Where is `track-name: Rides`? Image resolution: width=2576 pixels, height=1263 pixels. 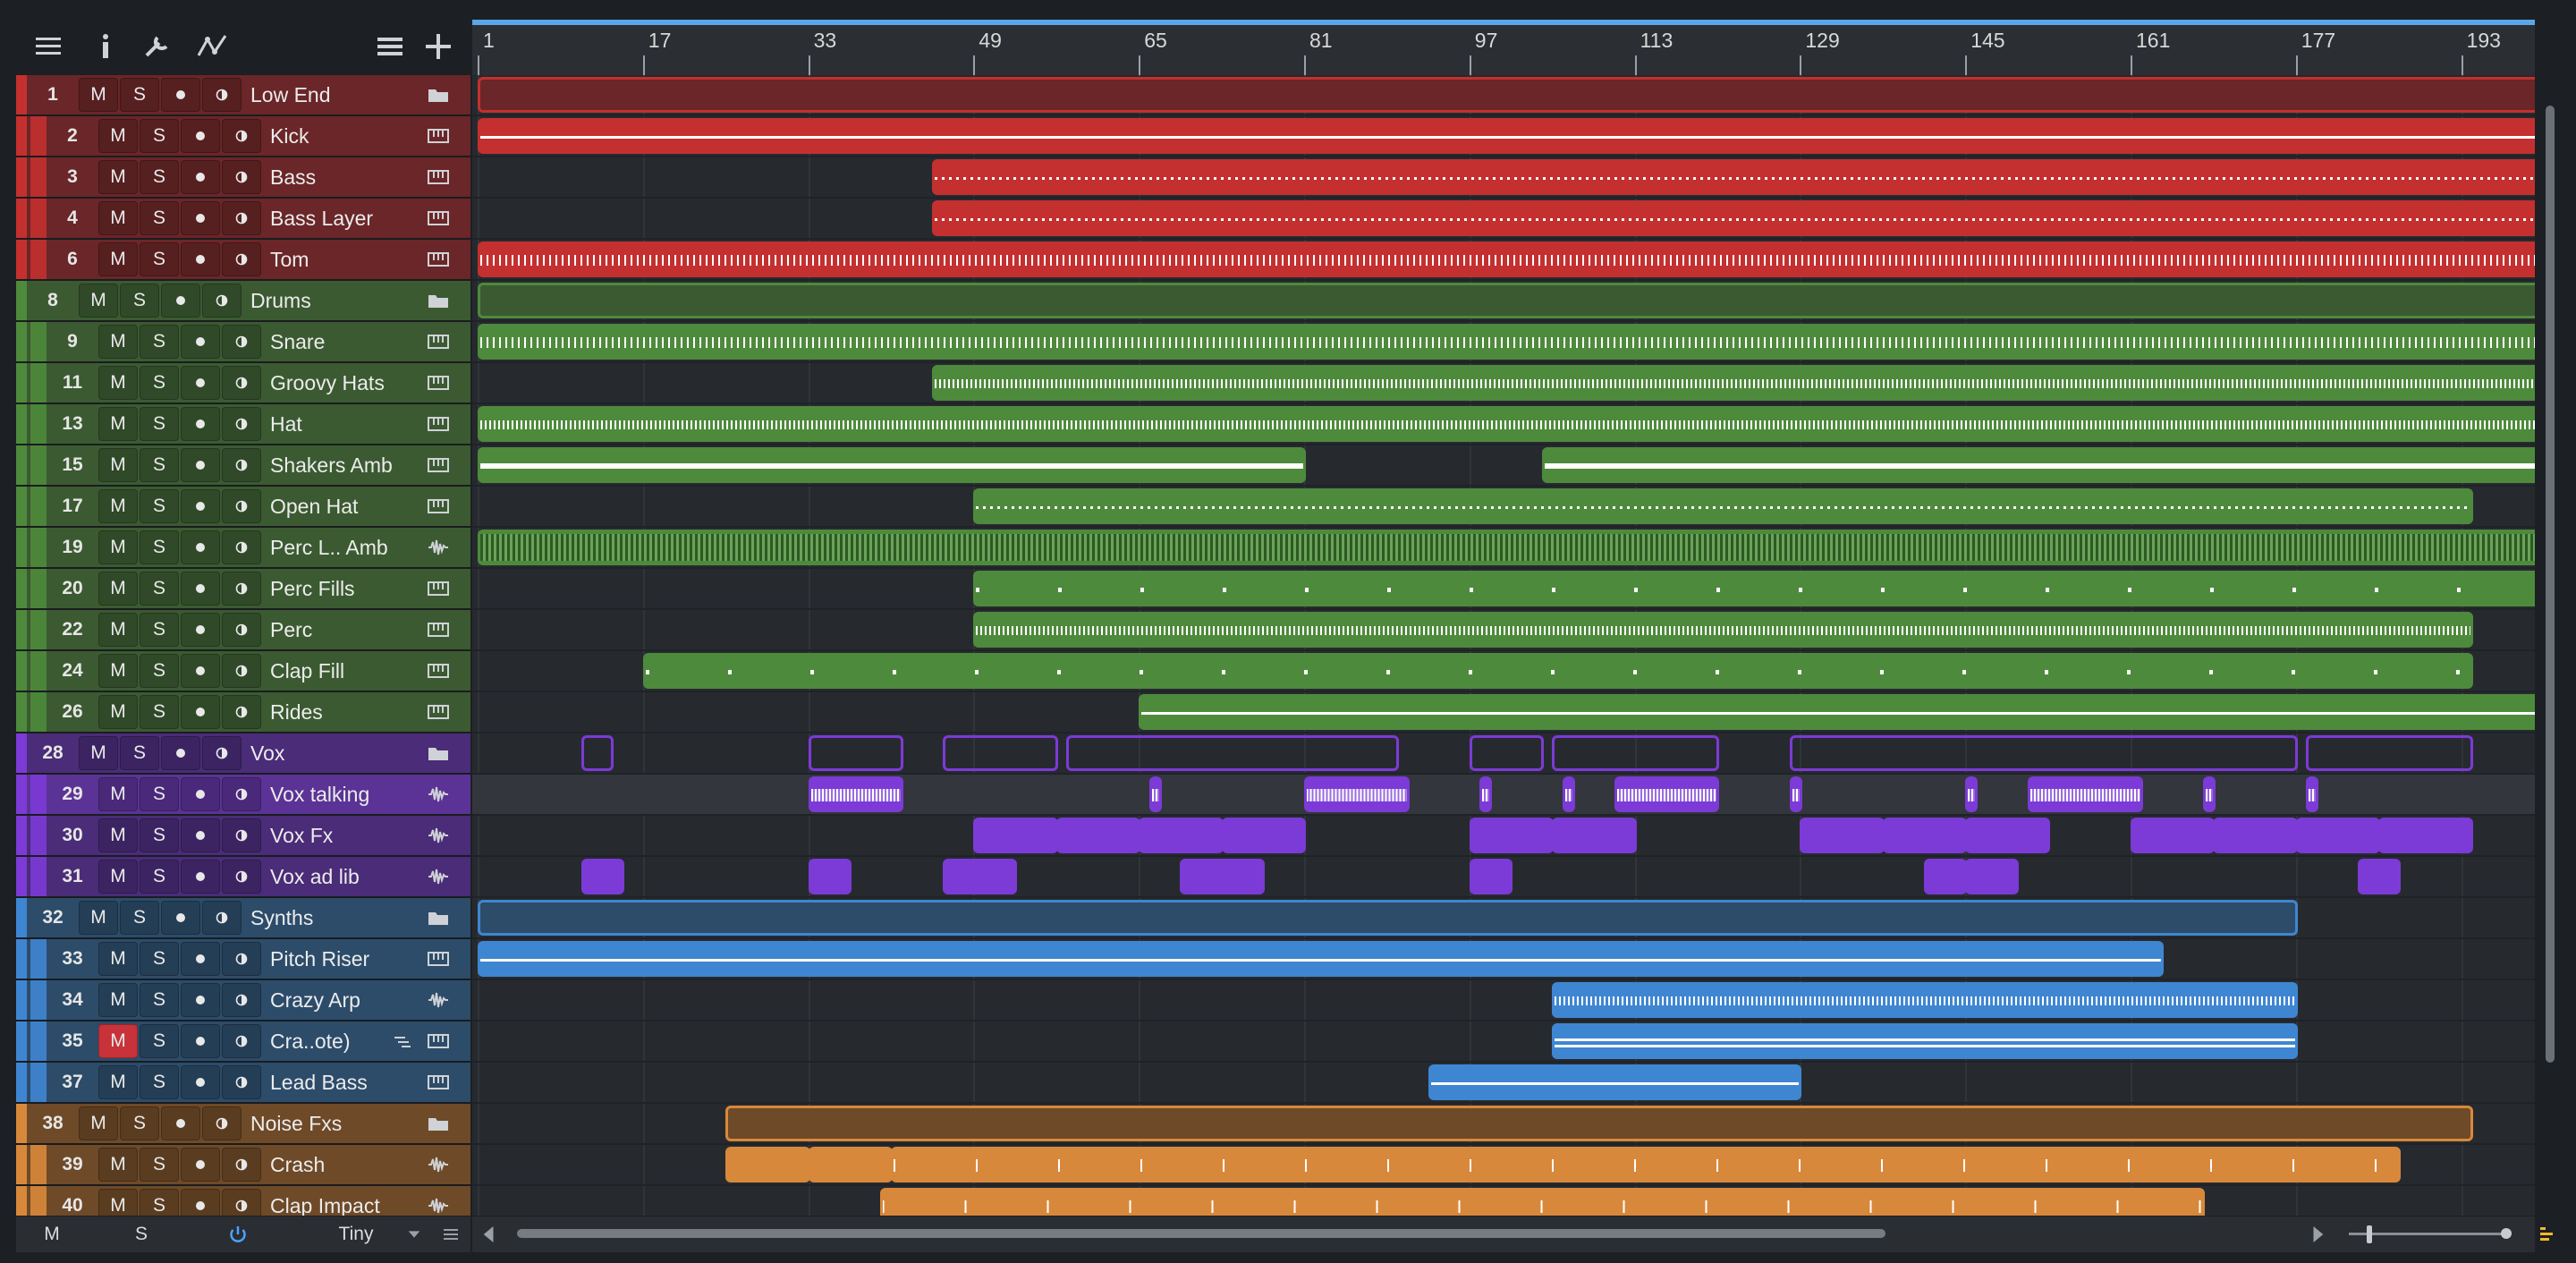 track-name: Rides is located at coordinates (349, 712).